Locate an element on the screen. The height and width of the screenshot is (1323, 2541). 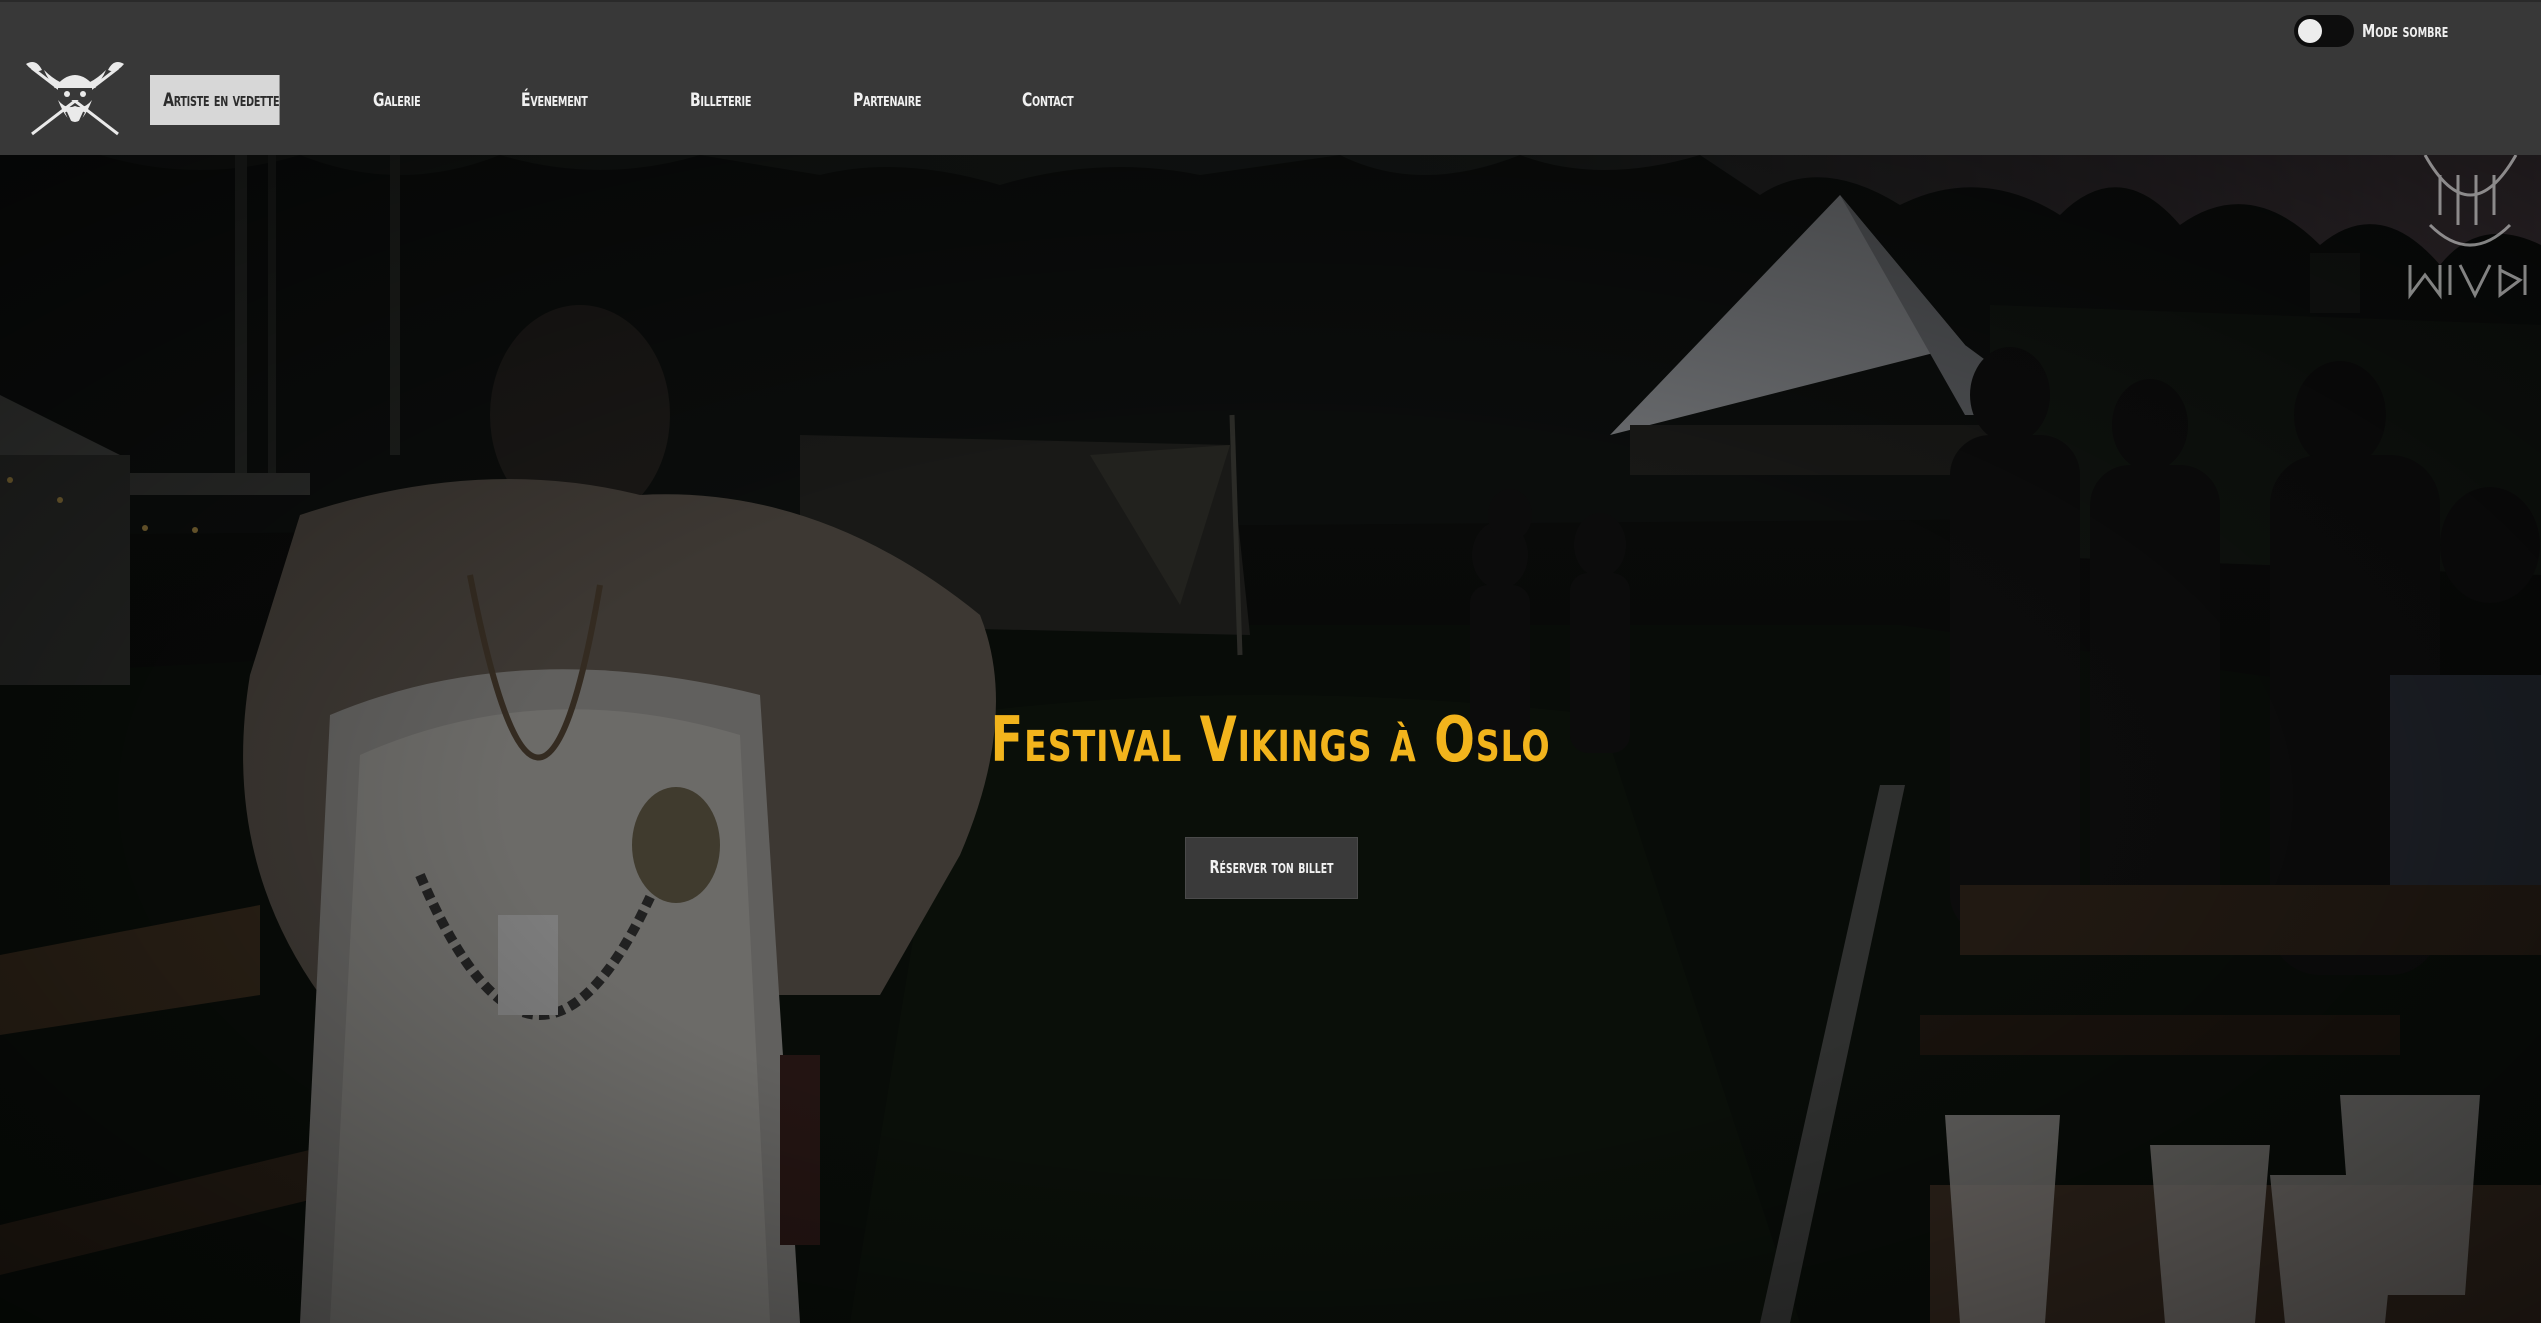
nav-contact: Contact is located at coordinates (1048, 100).